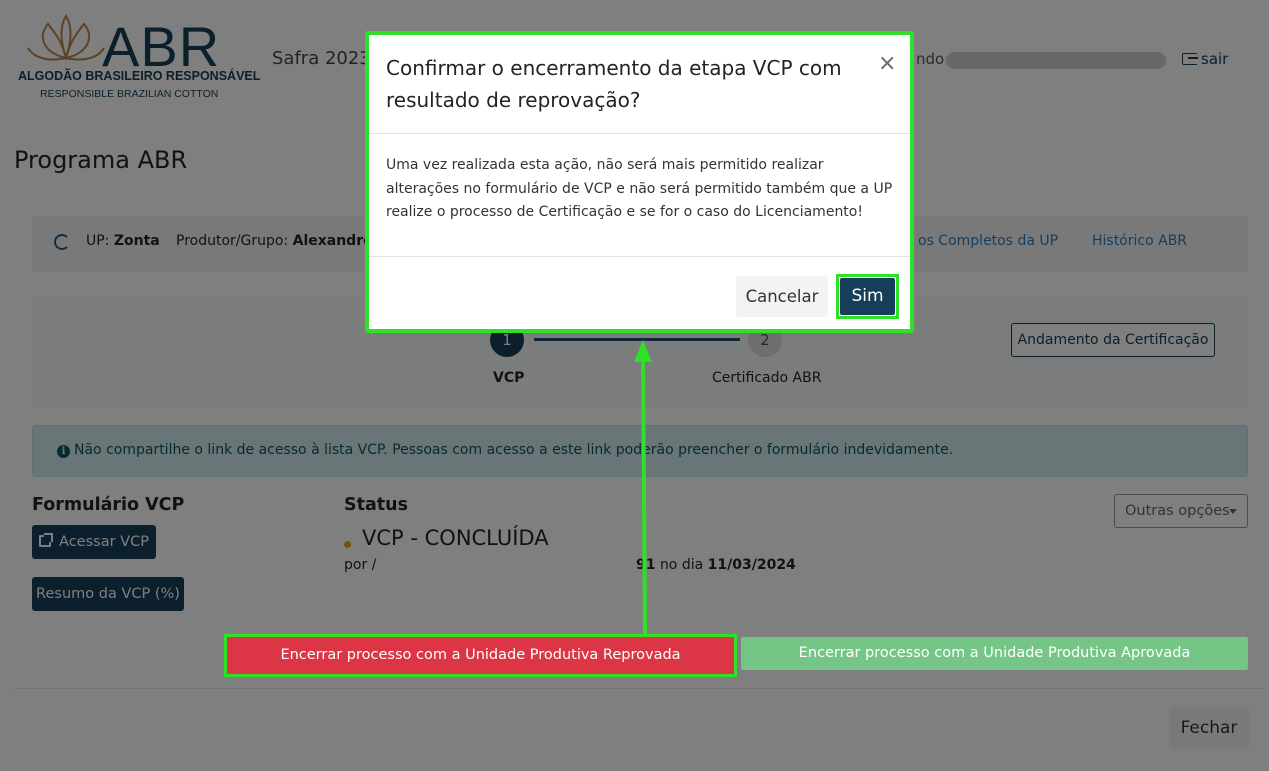 The height and width of the screenshot is (771, 1269). I want to click on close-icon: ×, so click(887, 64).